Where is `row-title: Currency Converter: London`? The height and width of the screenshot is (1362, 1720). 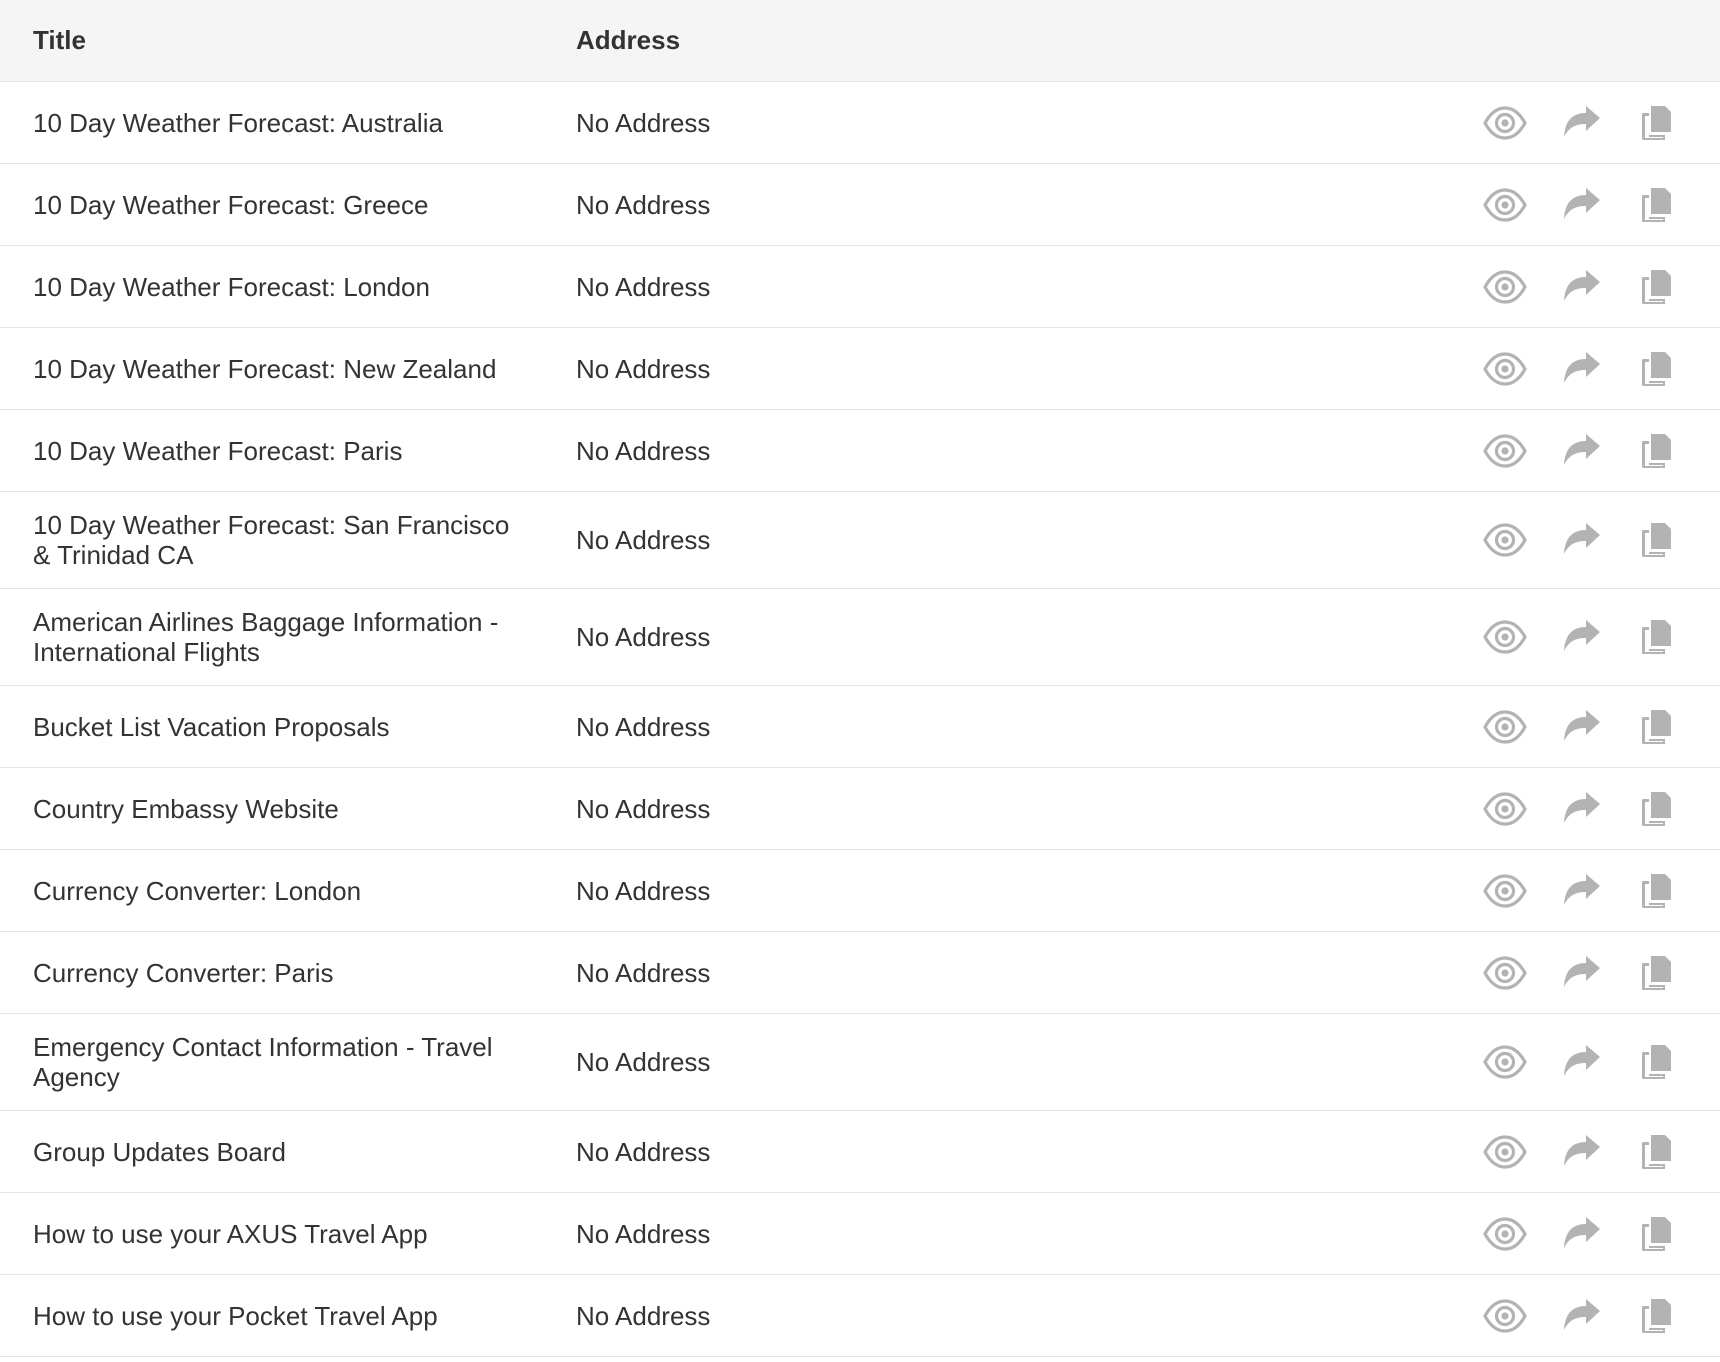
row-title: Currency Converter: London is located at coordinates (271, 891).